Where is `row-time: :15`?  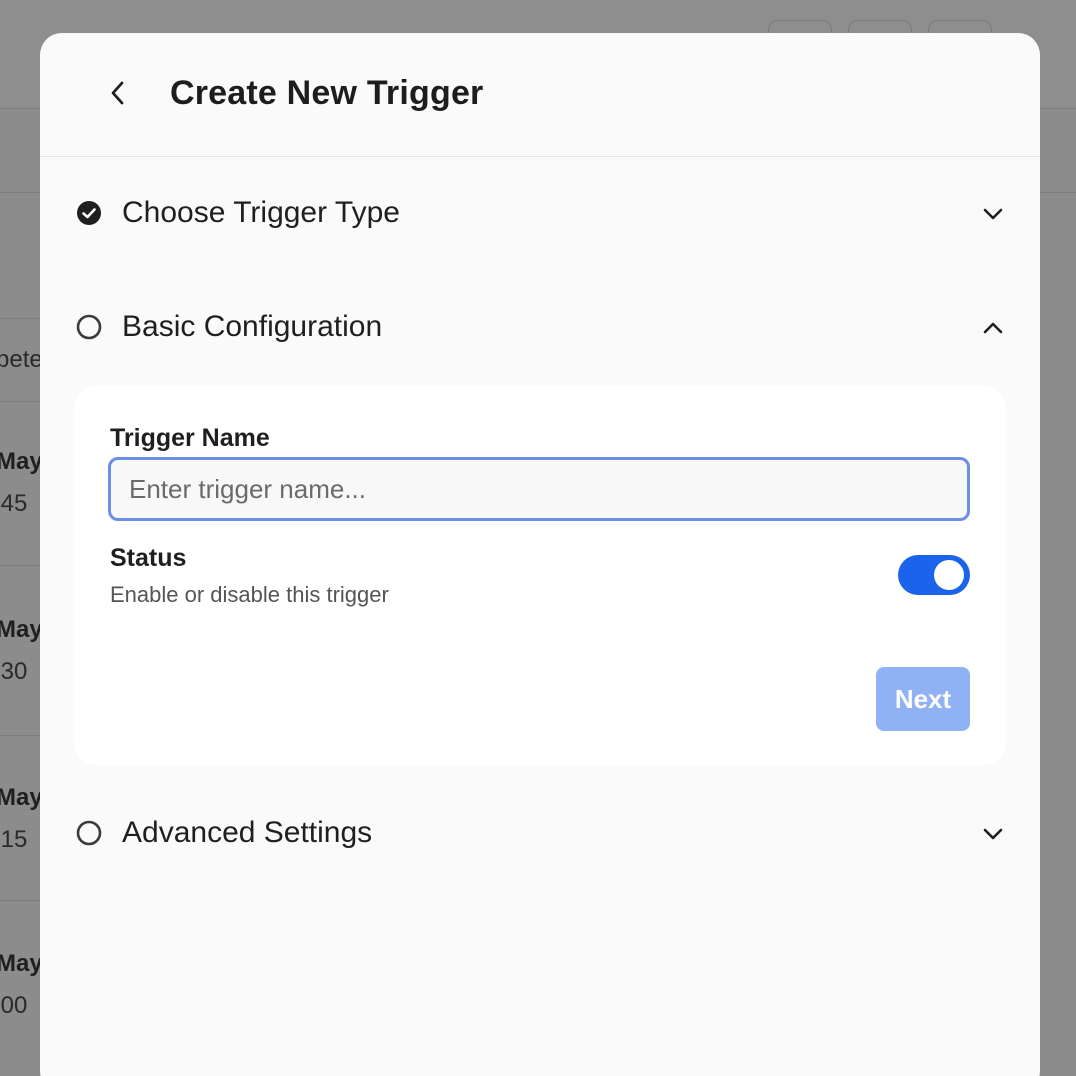 row-time: :15 is located at coordinates (14, 839).